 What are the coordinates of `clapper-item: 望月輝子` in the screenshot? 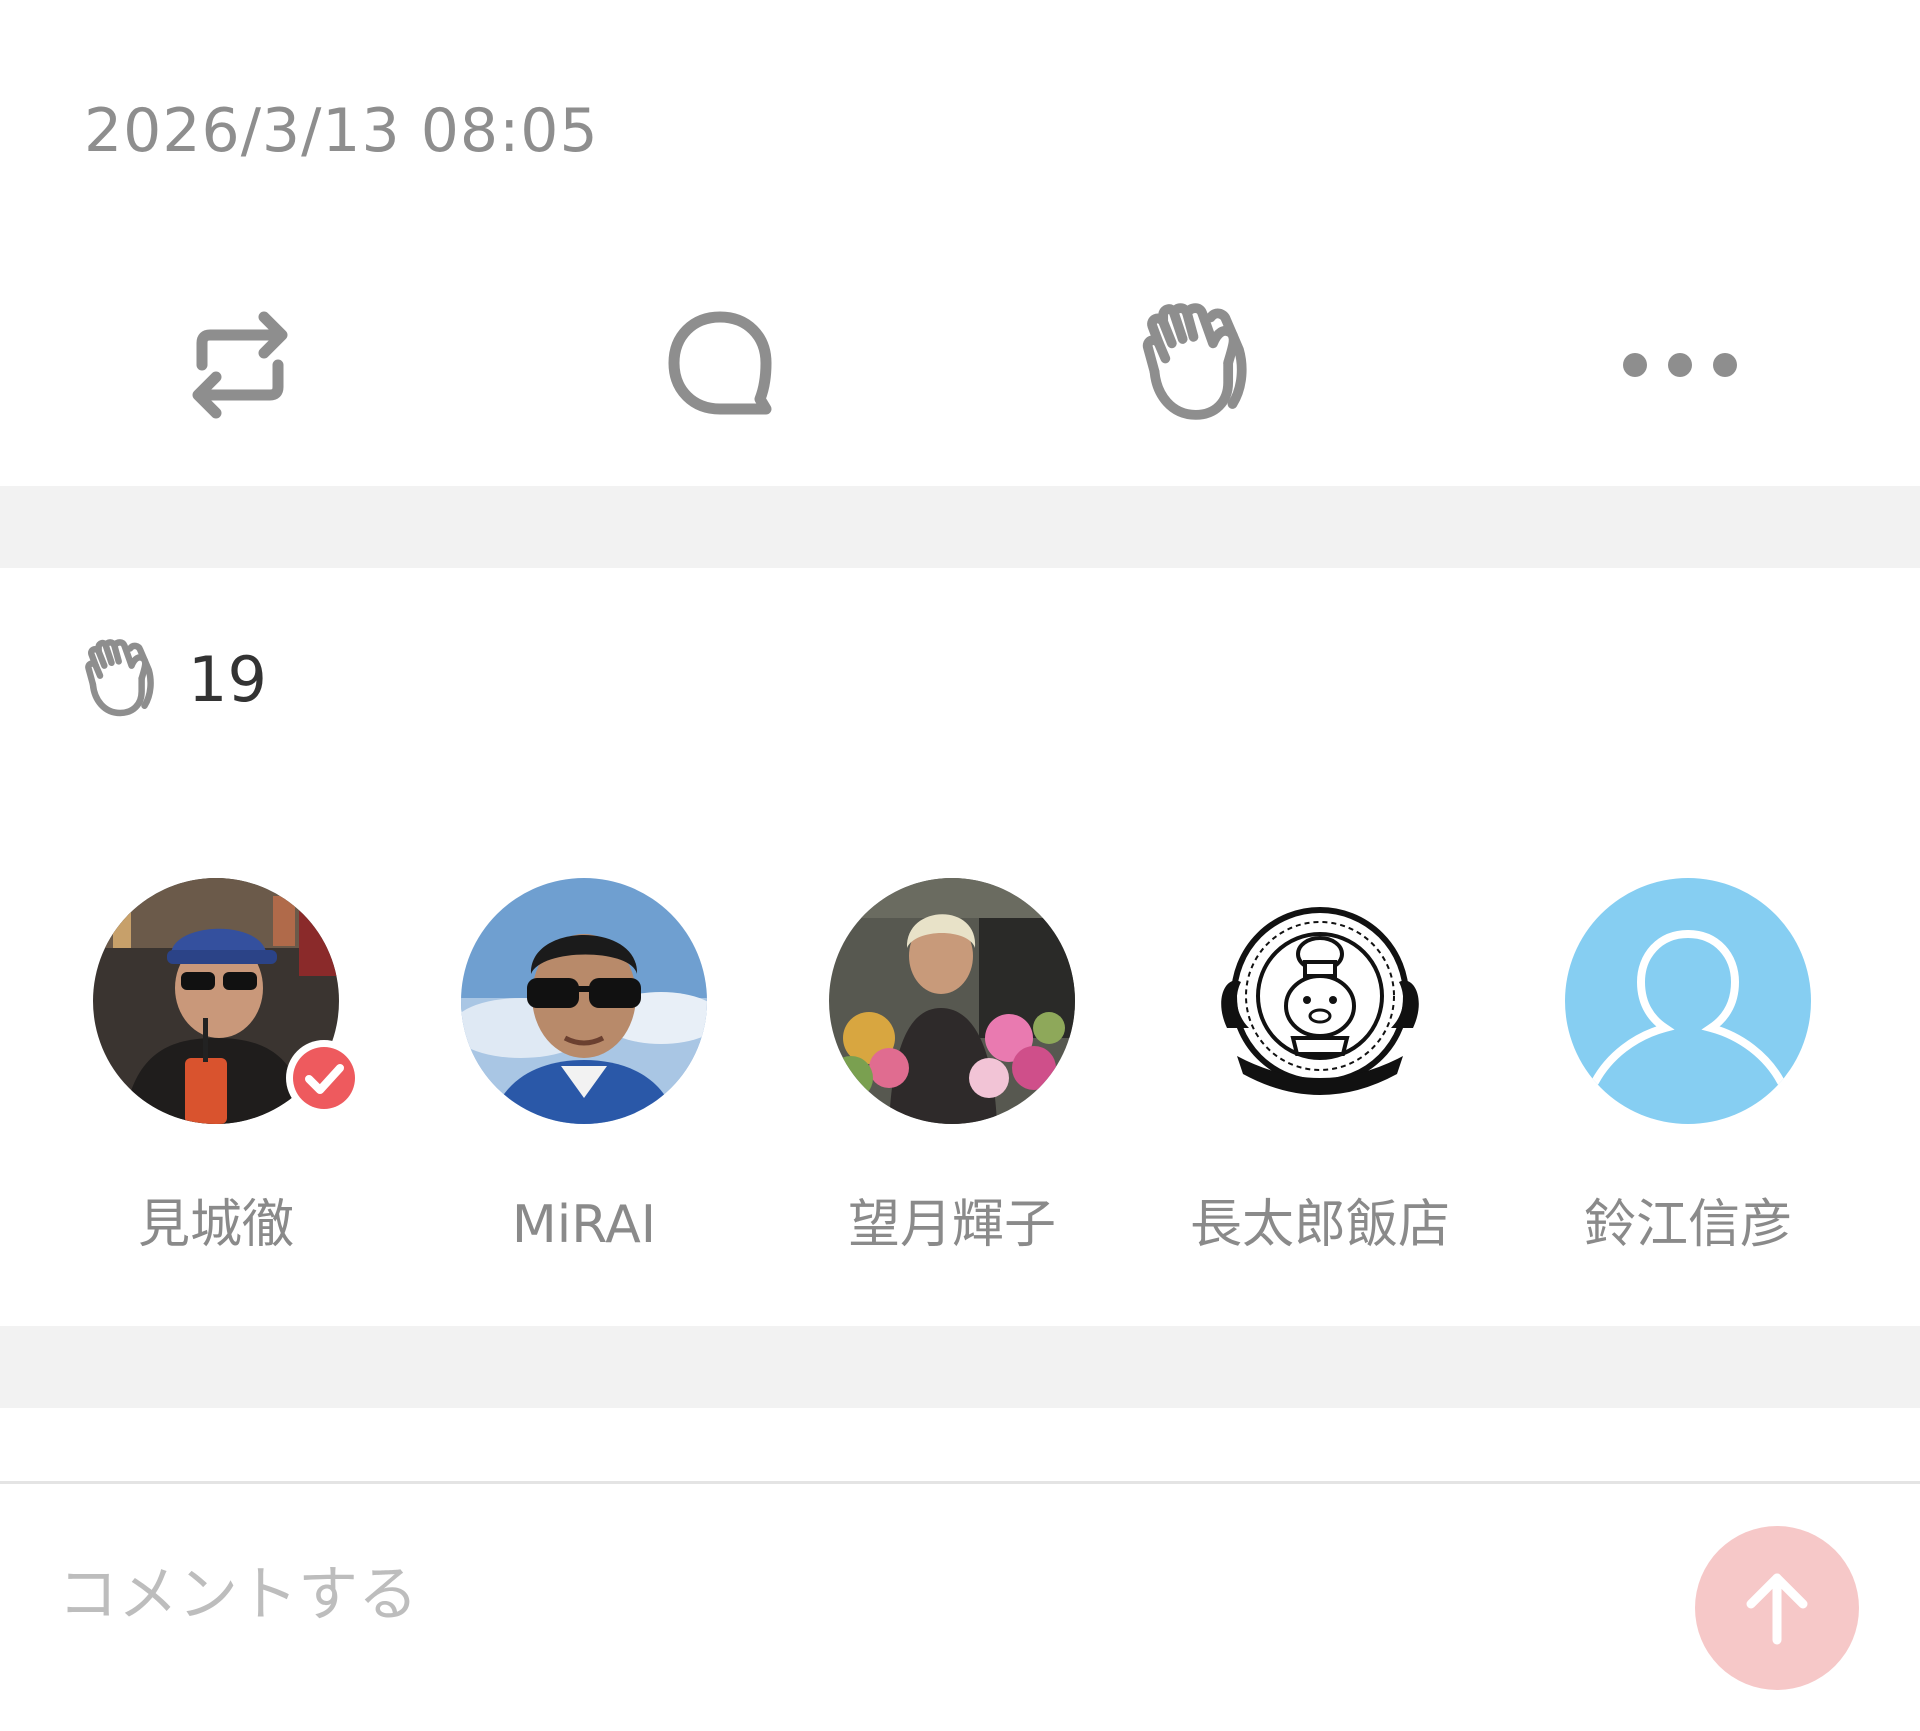 It's located at (952, 1068).